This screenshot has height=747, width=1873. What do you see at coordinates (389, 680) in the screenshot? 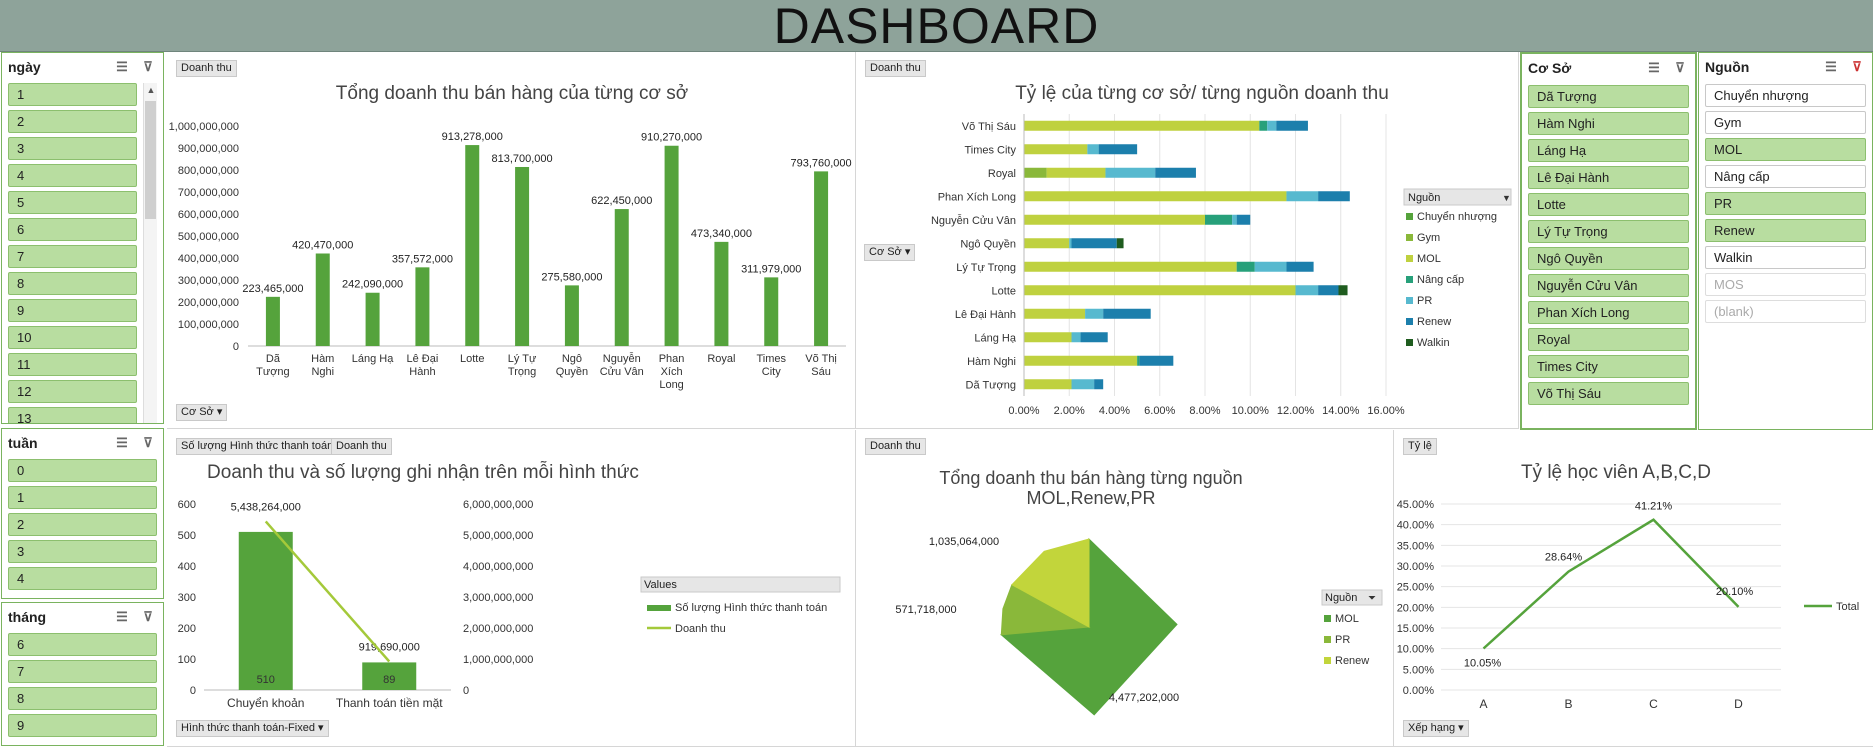
I see `bar-data-label: 89` at bounding box center [389, 680].